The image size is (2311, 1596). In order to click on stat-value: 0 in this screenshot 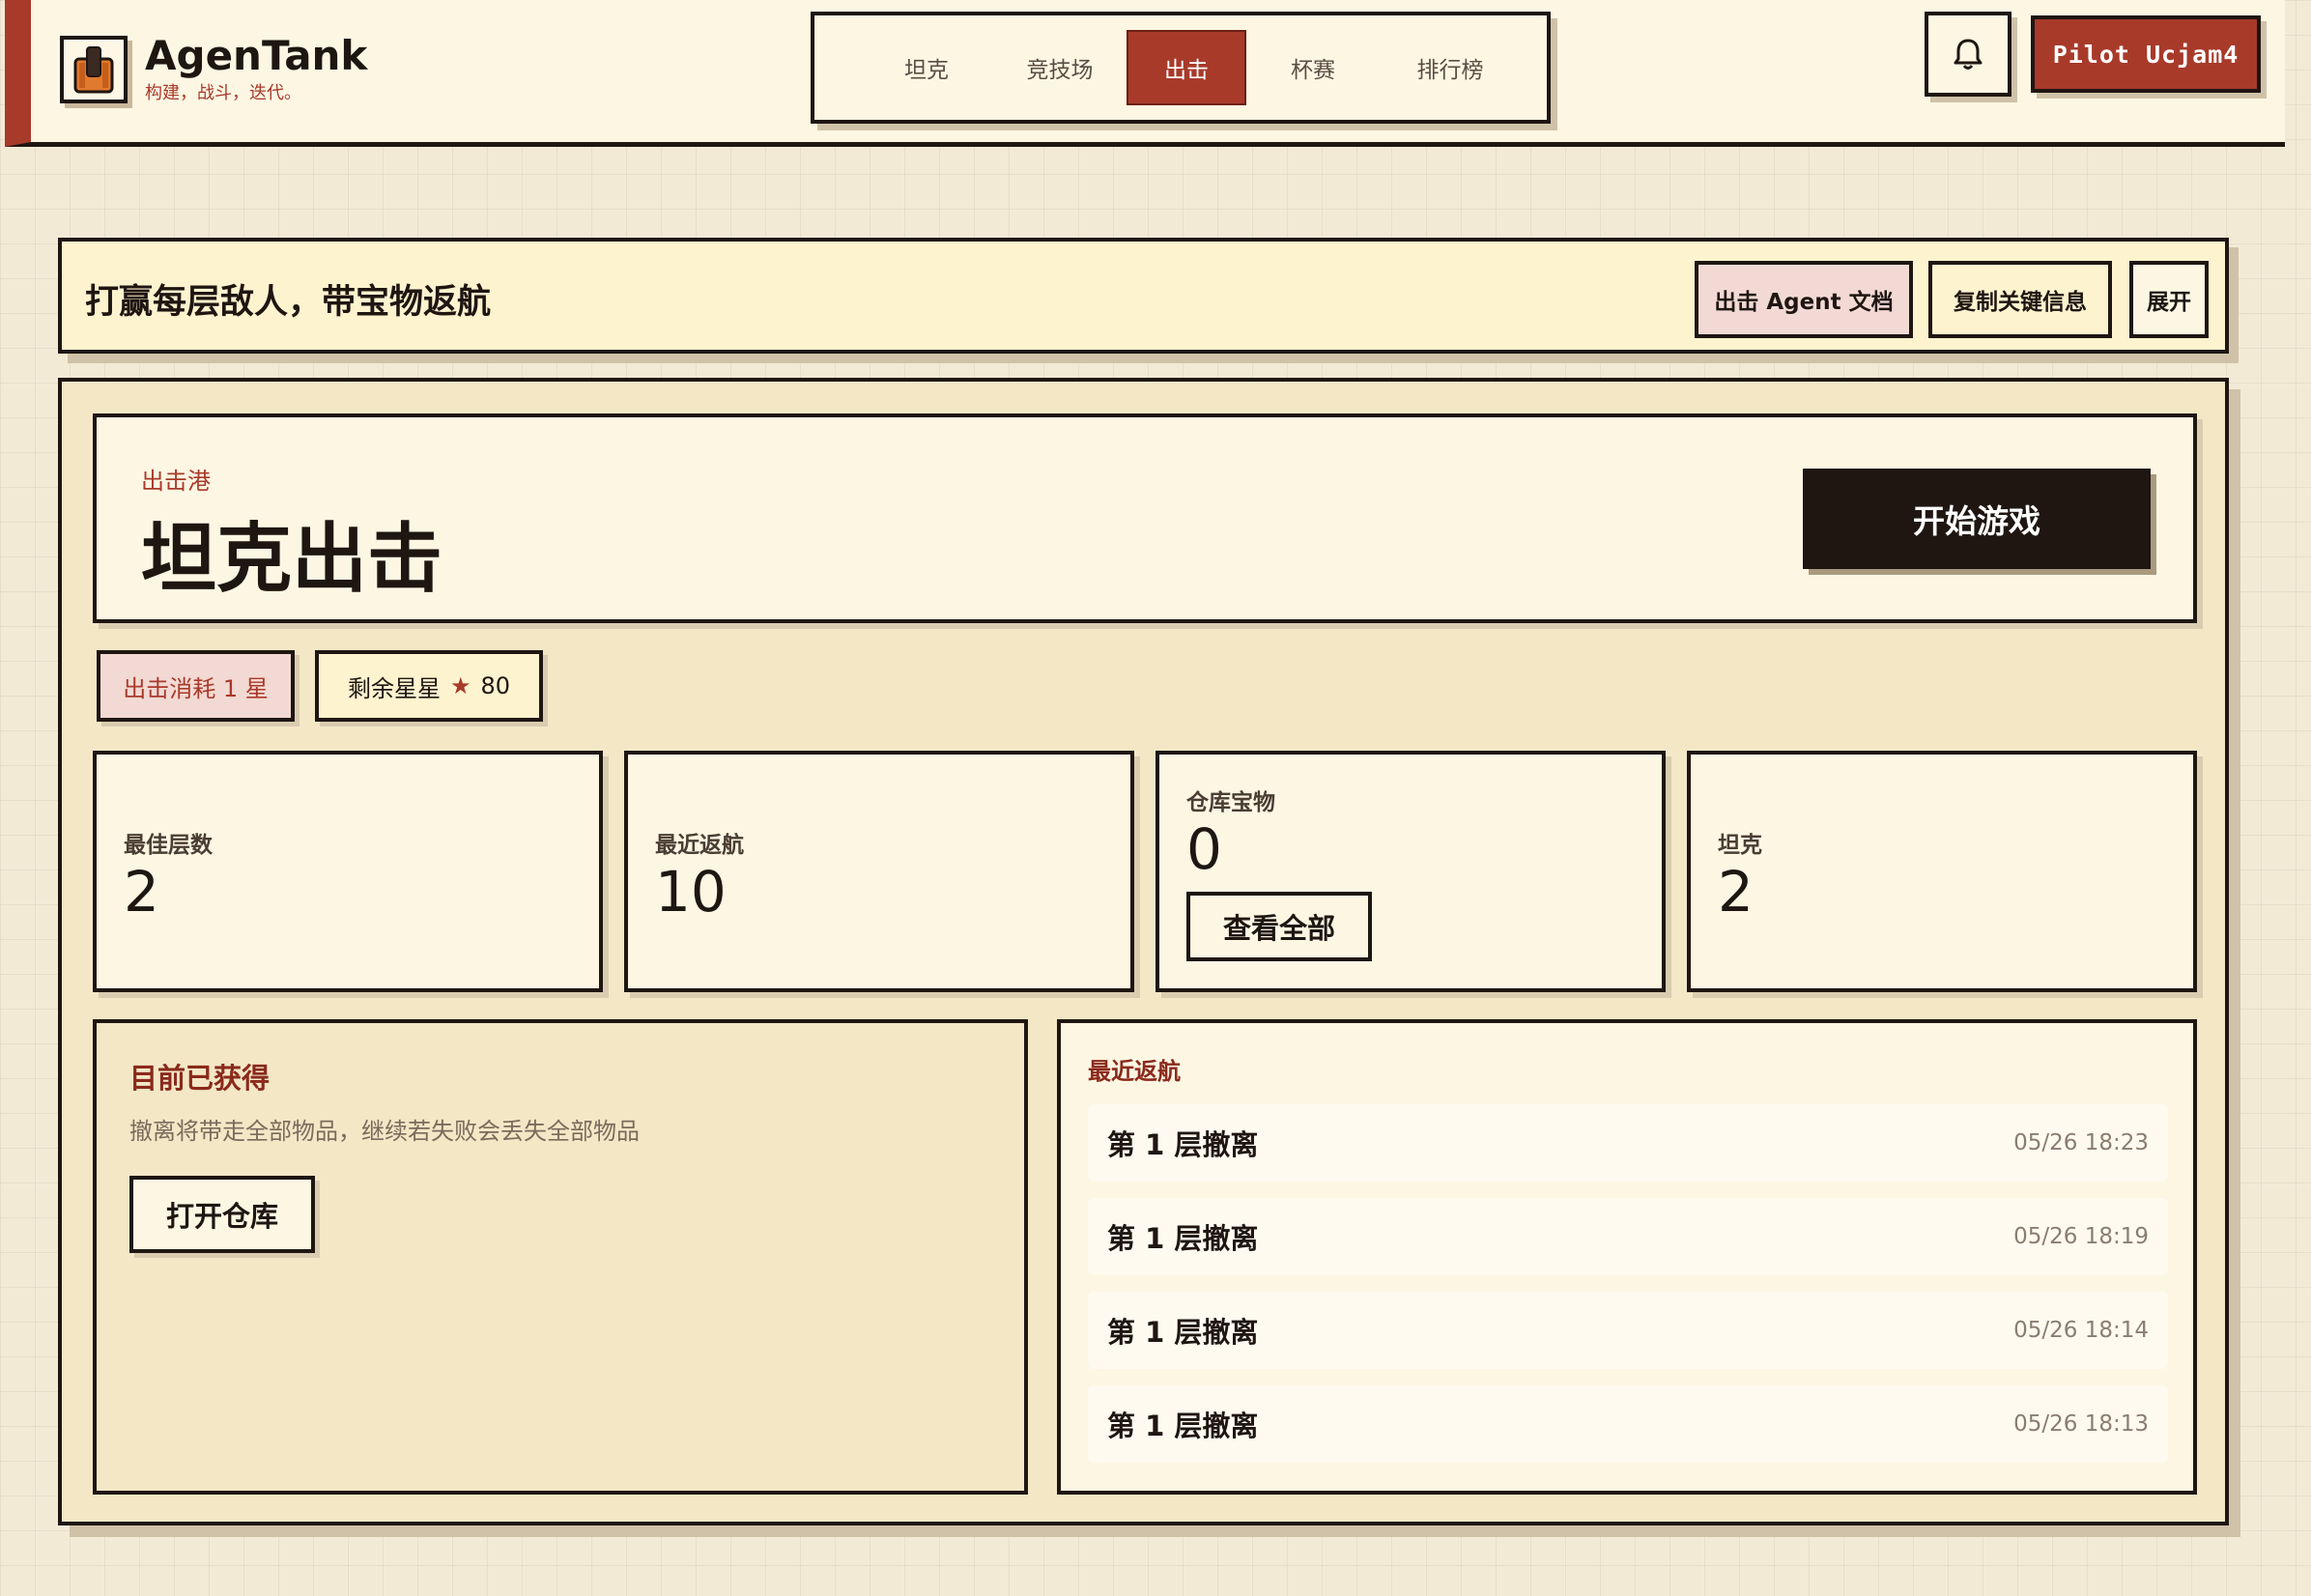, I will do `click(1204, 849)`.